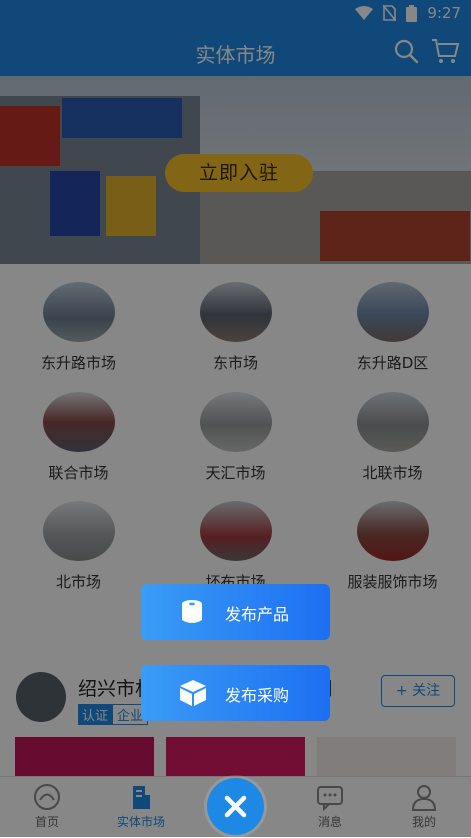 Image resolution: width=471 pixels, height=838 pixels. What do you see at coordinates (257, 695) in the screenshot?
I see `publish-purchase-label: 发布采购` at bounding box center [257, 695].